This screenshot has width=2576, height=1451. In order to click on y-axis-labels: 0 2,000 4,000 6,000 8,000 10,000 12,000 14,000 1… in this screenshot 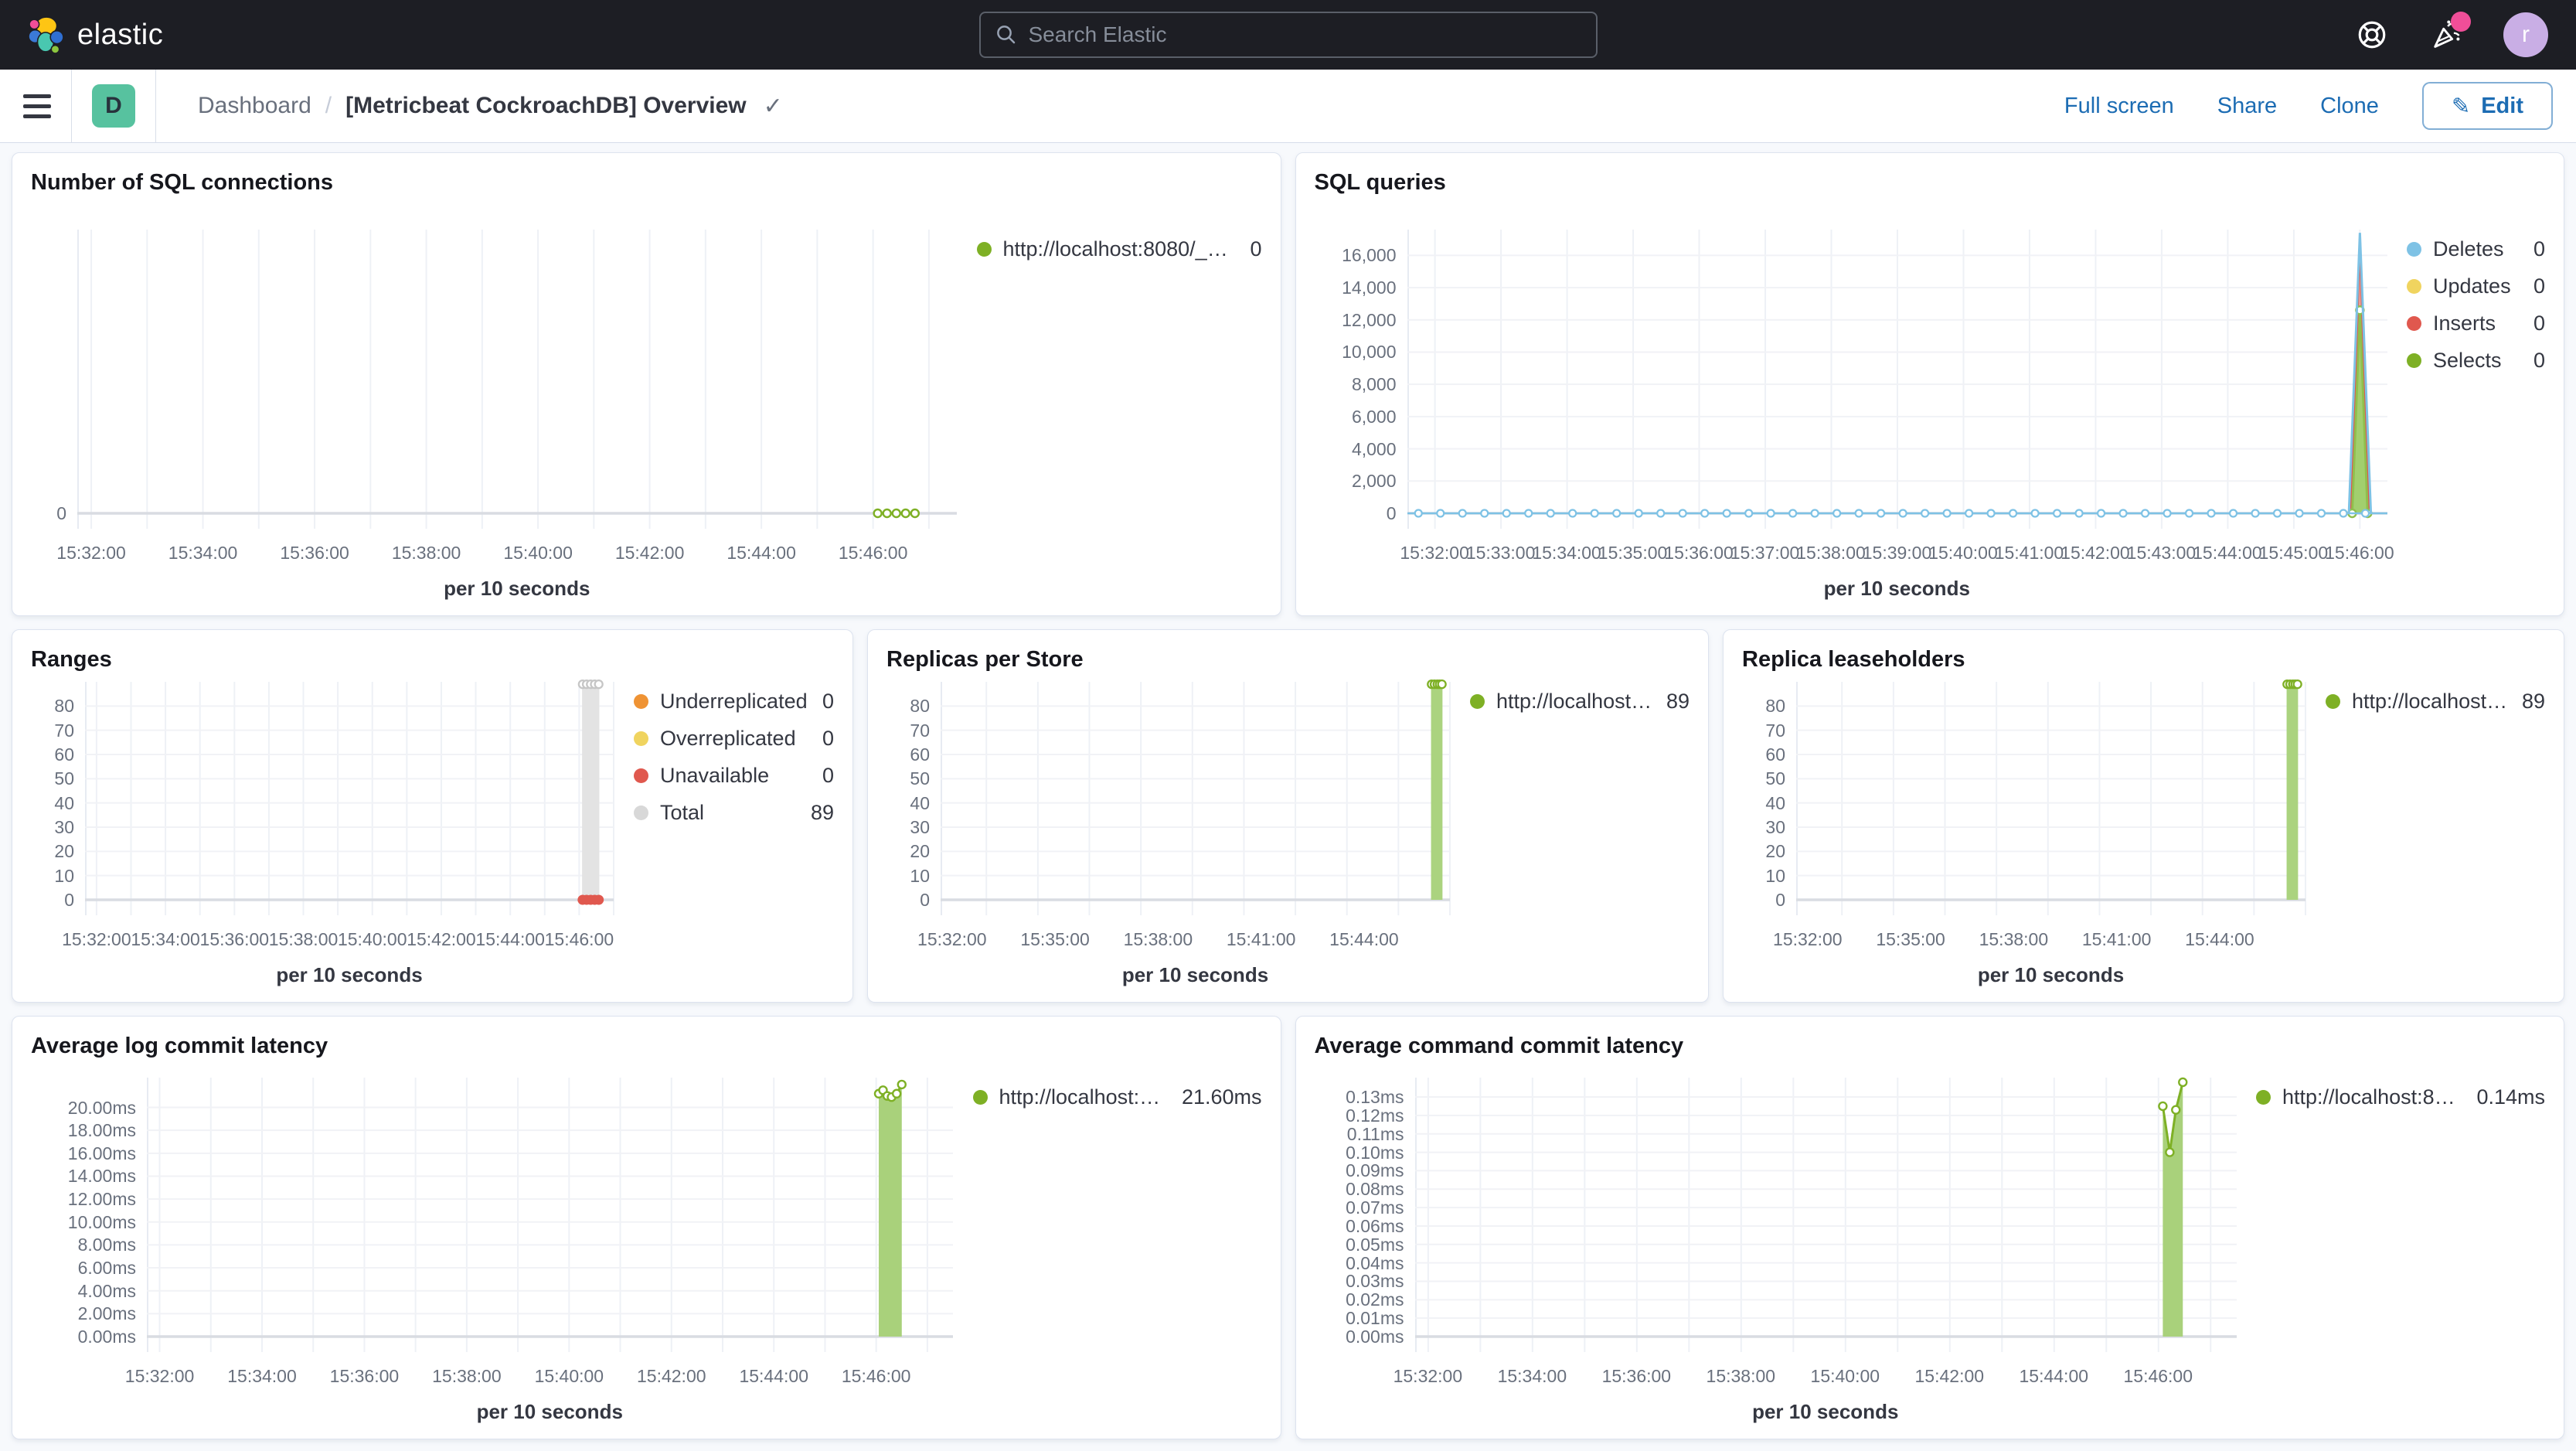, I will do `click(1361, 417)`.